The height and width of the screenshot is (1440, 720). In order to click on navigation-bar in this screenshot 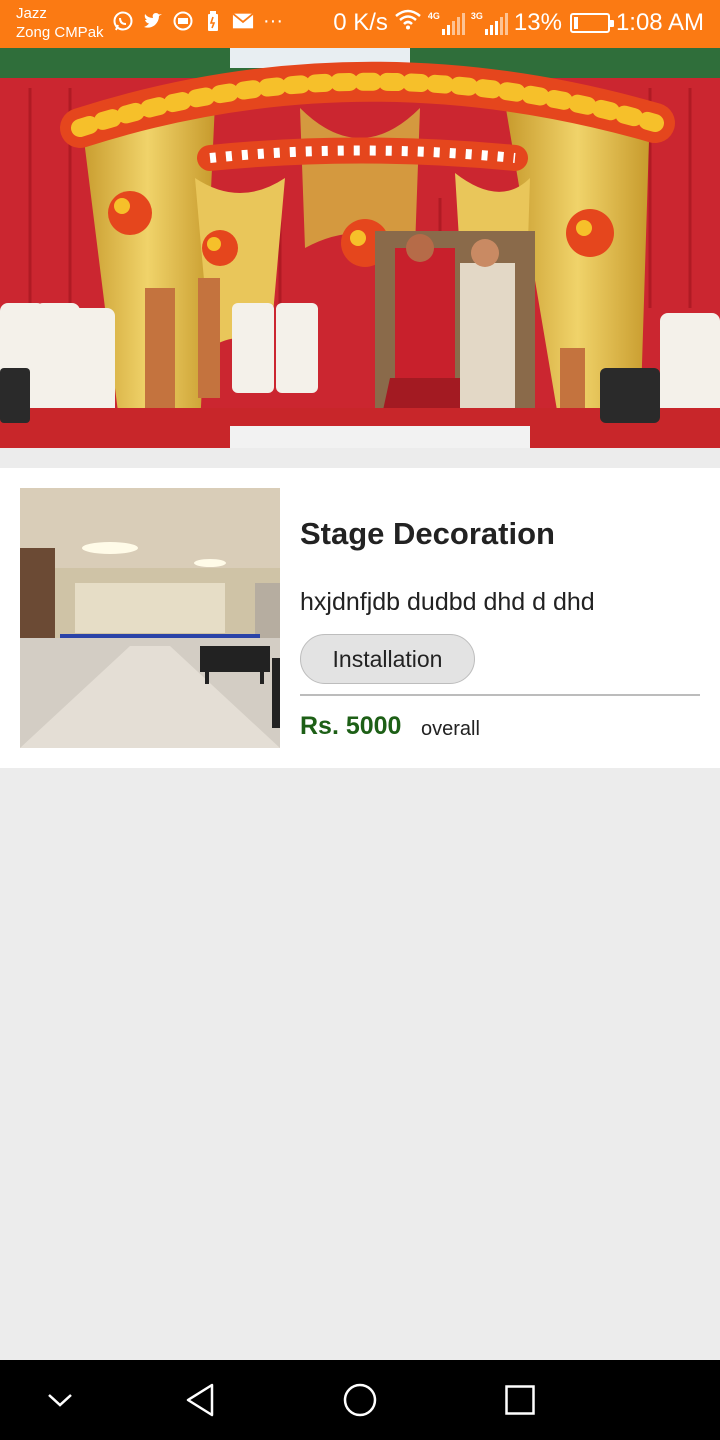, I will do `click(360, 1400)`.